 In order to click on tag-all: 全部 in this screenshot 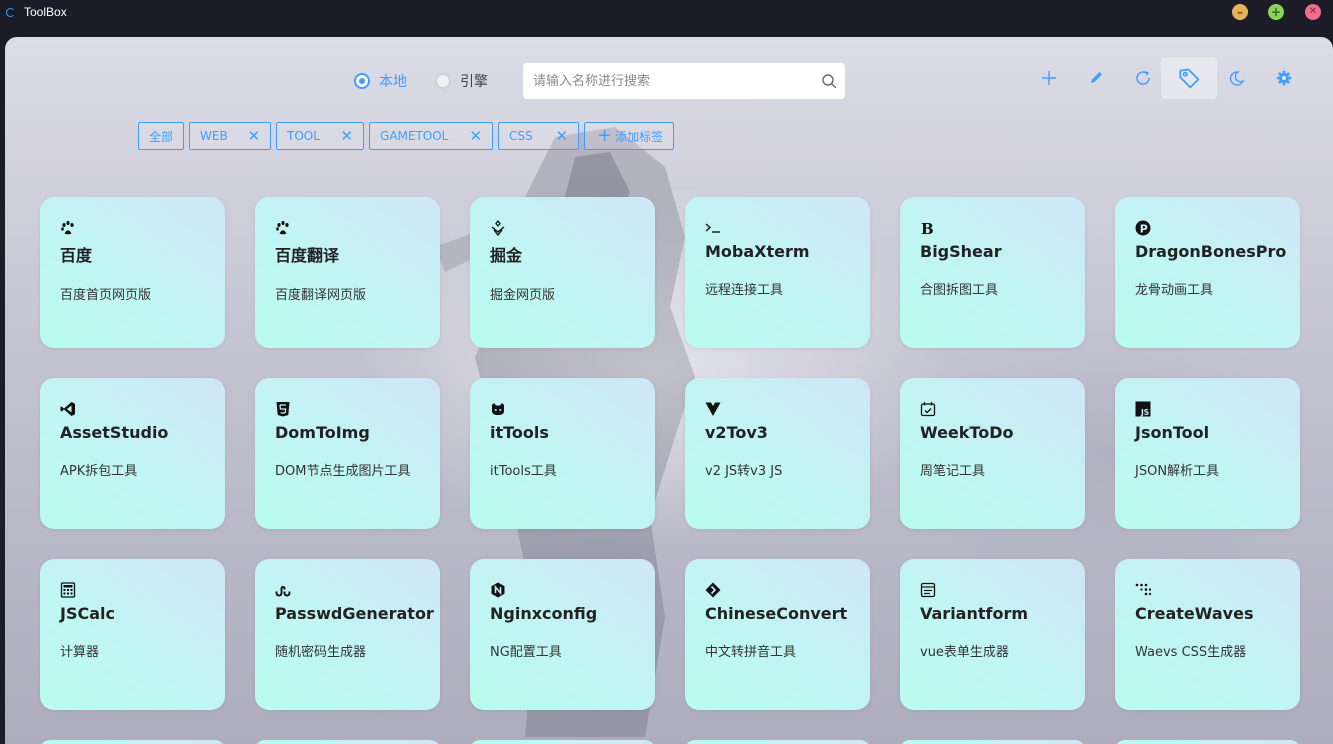, I will do `click(161, 136)`.